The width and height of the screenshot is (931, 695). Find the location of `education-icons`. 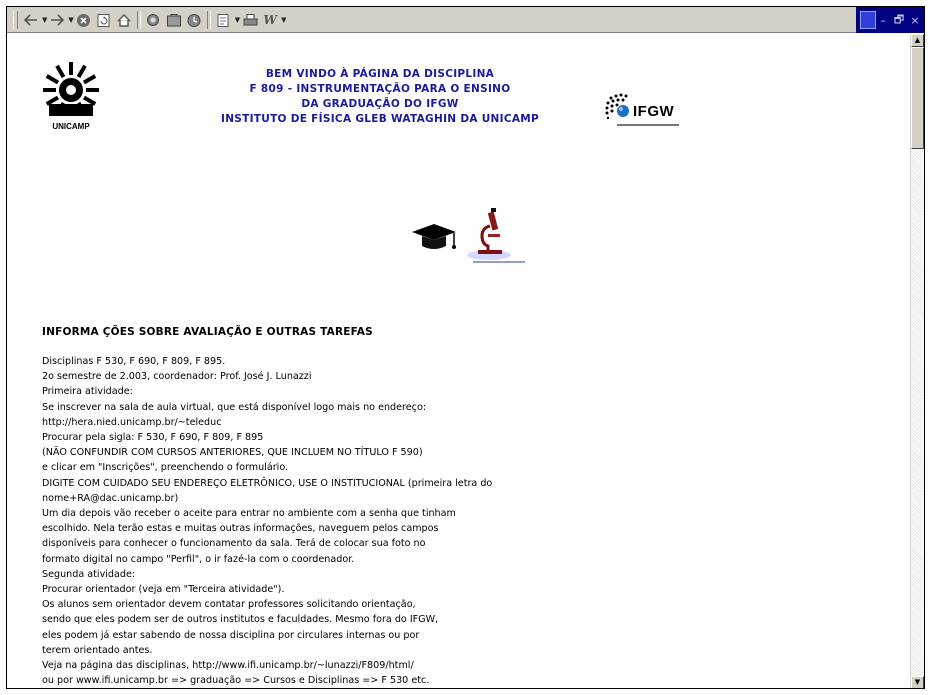

education-icons is located at coordinates (470, 236).